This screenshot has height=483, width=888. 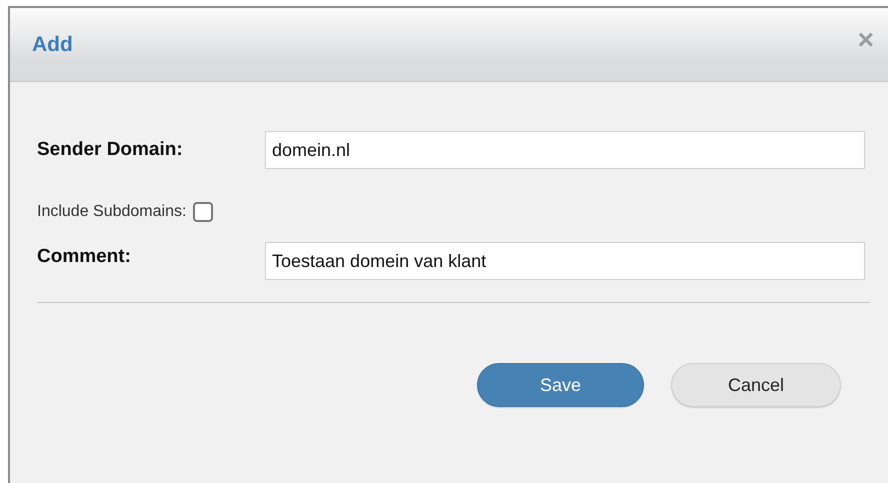 I want to click on text-field: domein.nl, so click(x=565, y=150).